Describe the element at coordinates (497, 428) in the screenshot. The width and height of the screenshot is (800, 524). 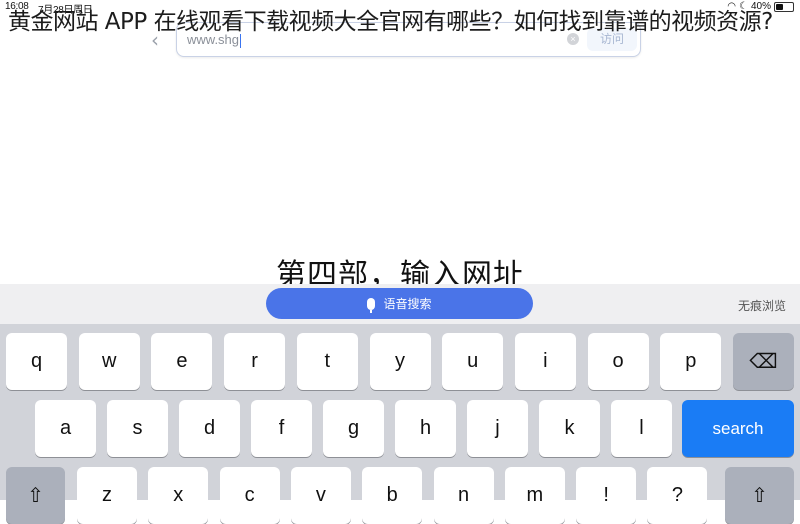
I see `key-j: j` at that location.